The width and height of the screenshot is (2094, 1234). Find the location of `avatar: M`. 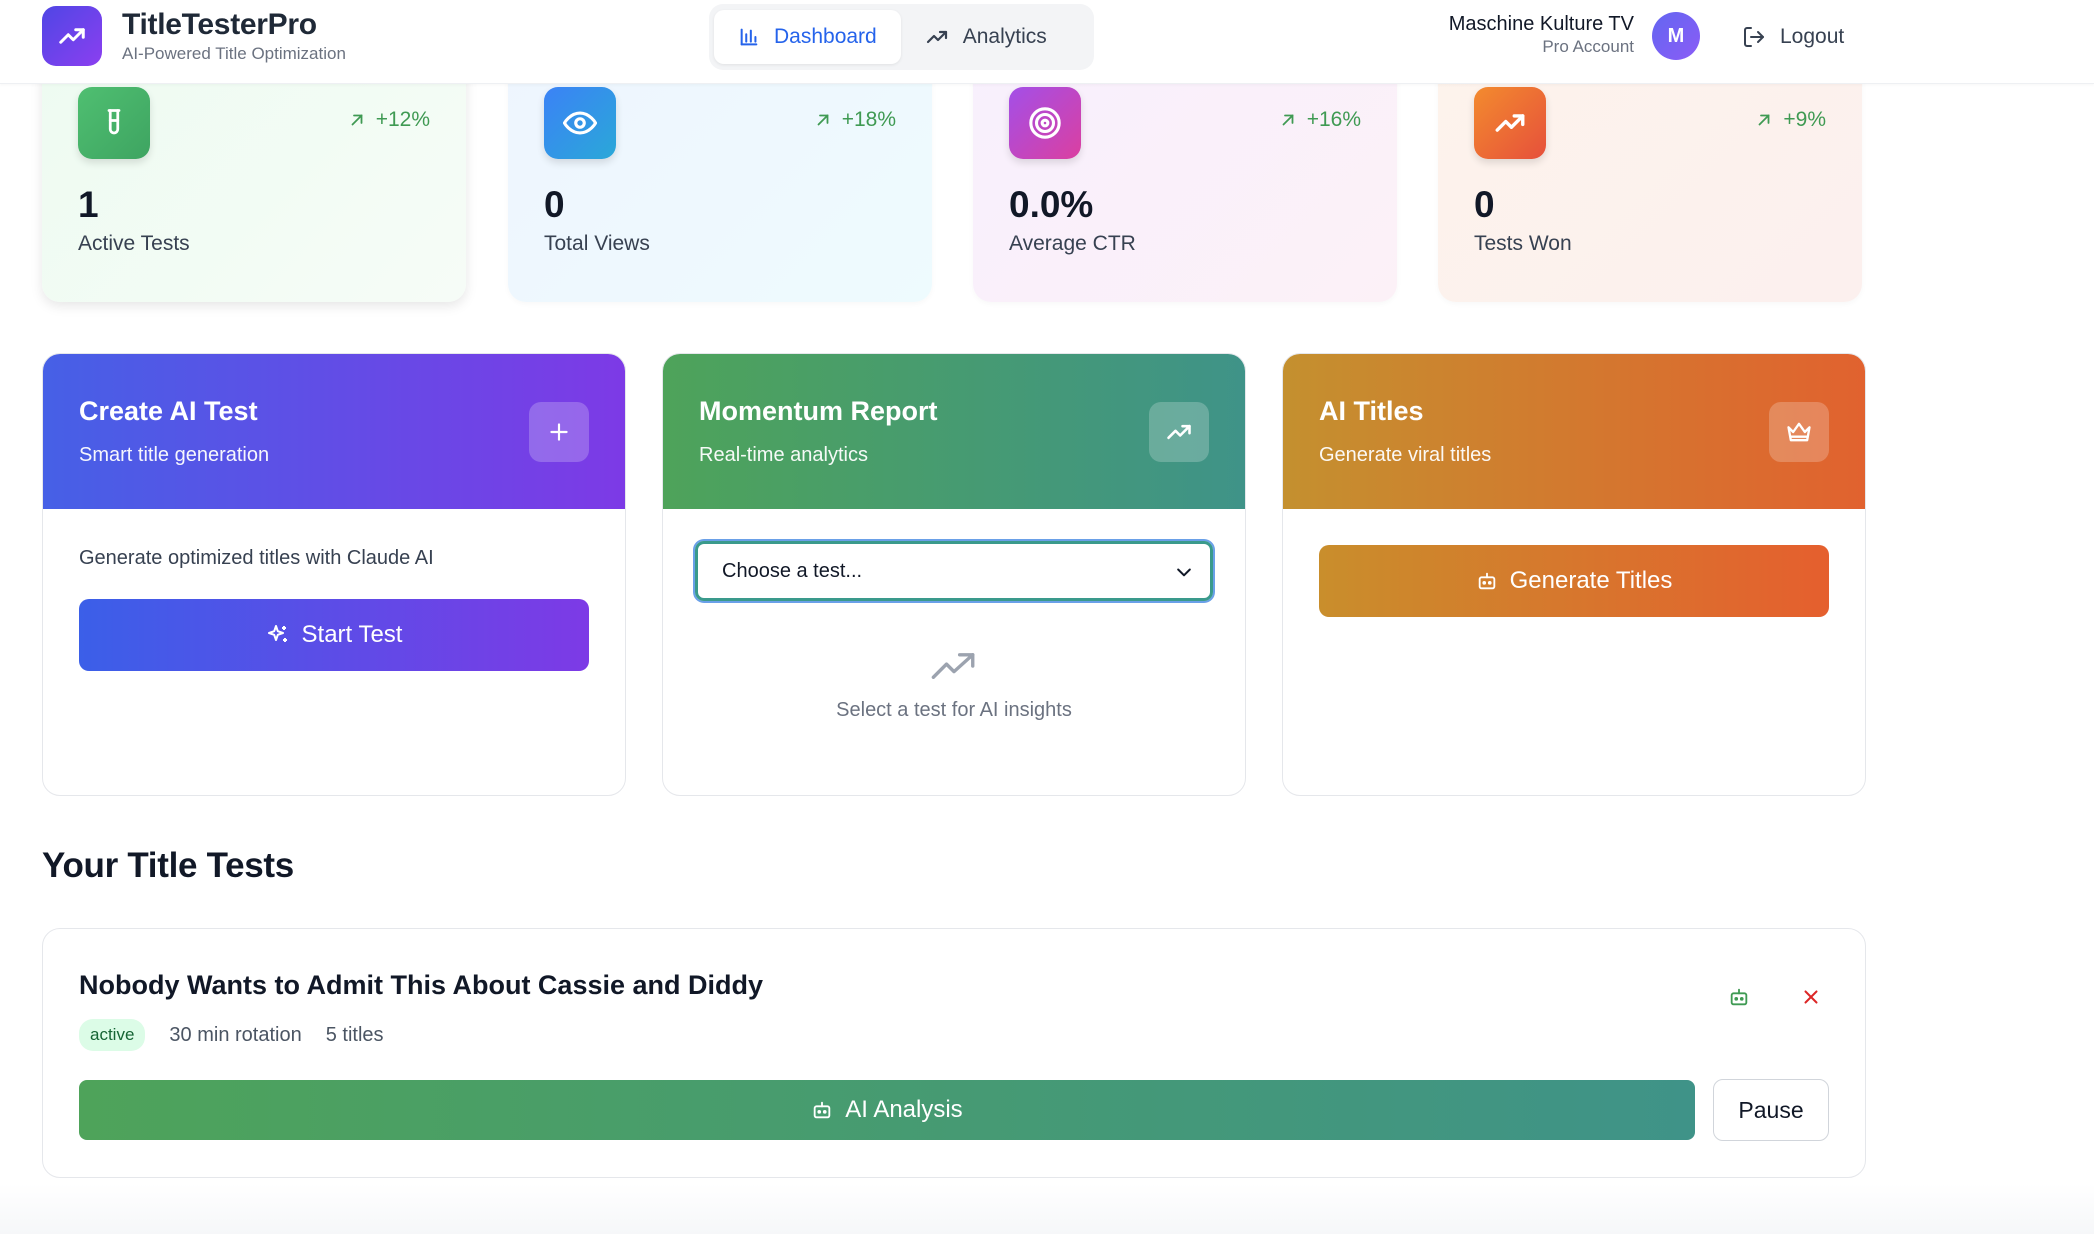

avatar: M is located at coordinates (1676, 36).